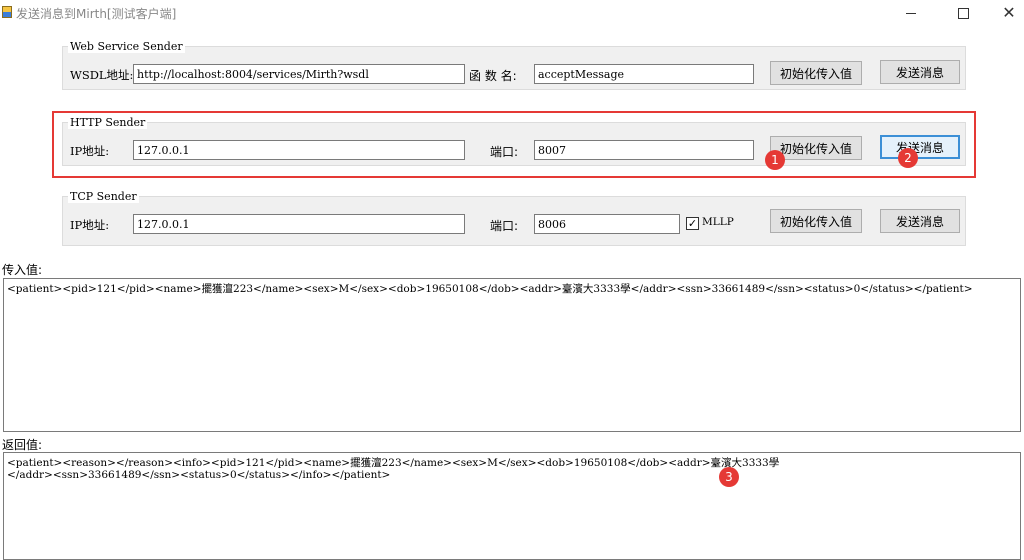  I want to click on window-title: 发送消息到Mirth[测试客户端], so click(96, 14).